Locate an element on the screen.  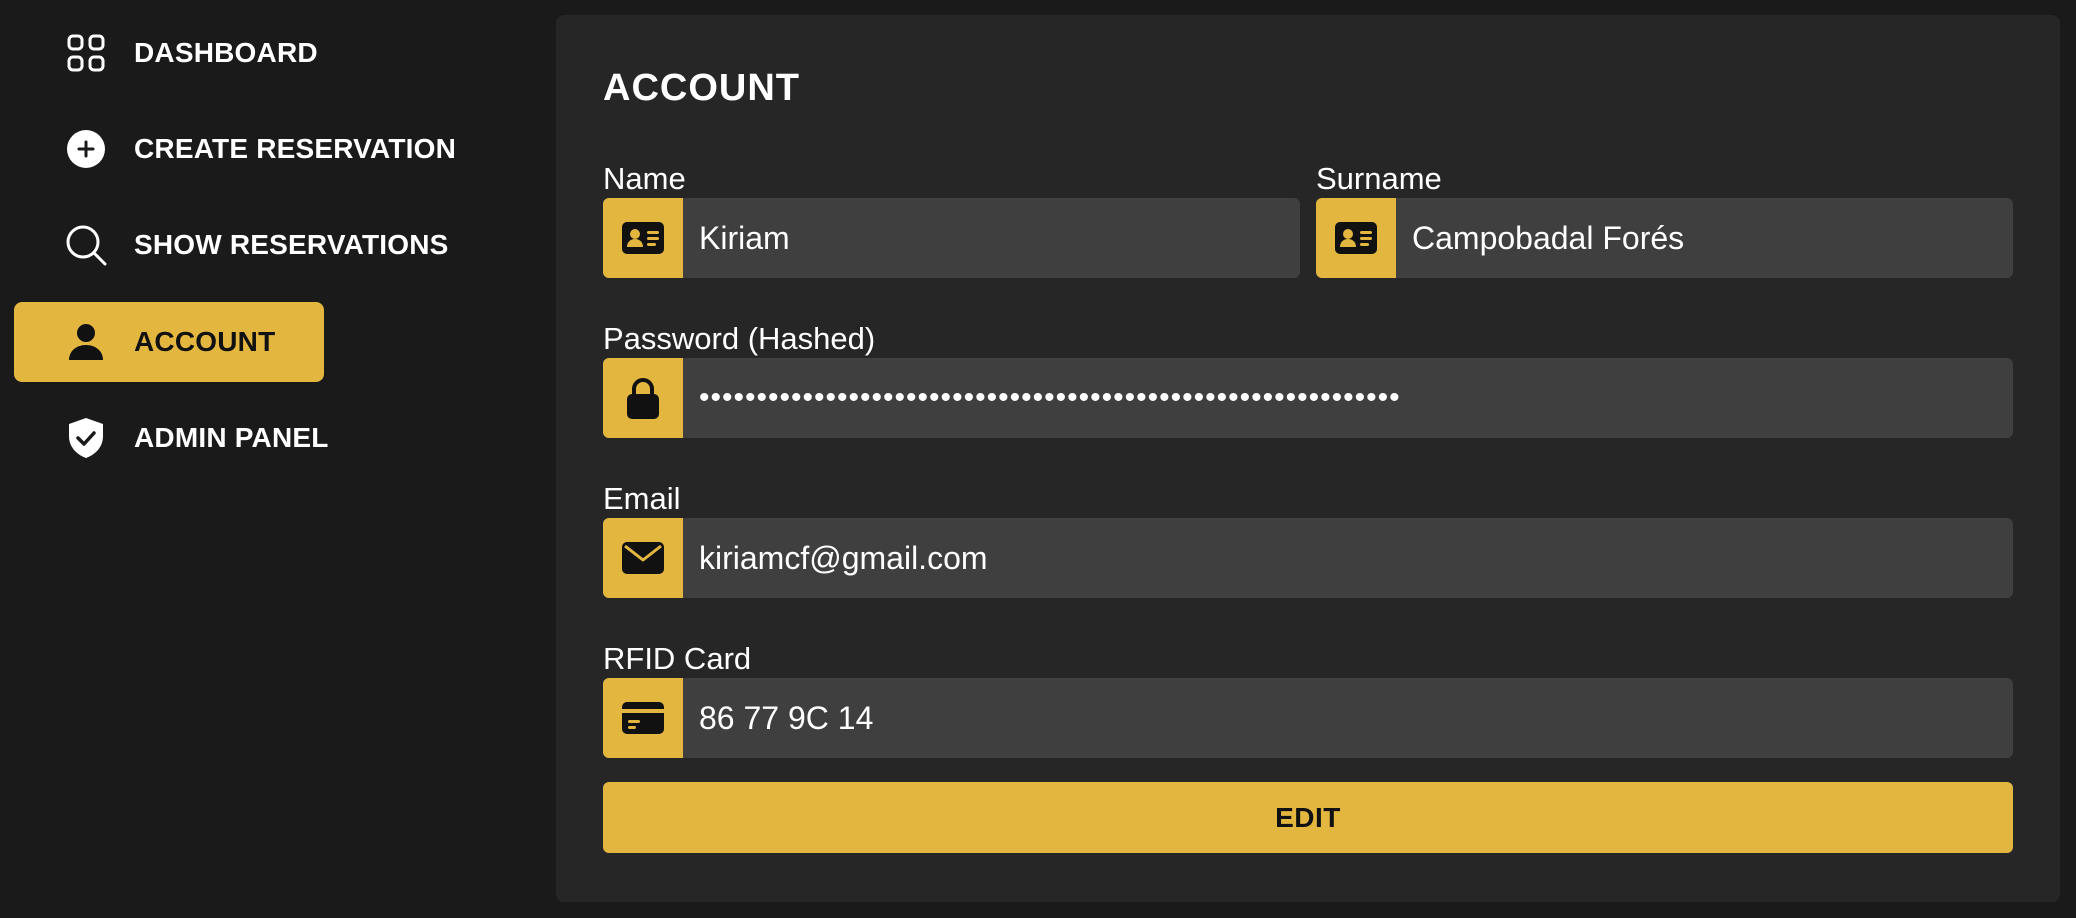
sidebar-item-show-reservations: SHOW RESERVATIONS is located at coordinates (234, 245).